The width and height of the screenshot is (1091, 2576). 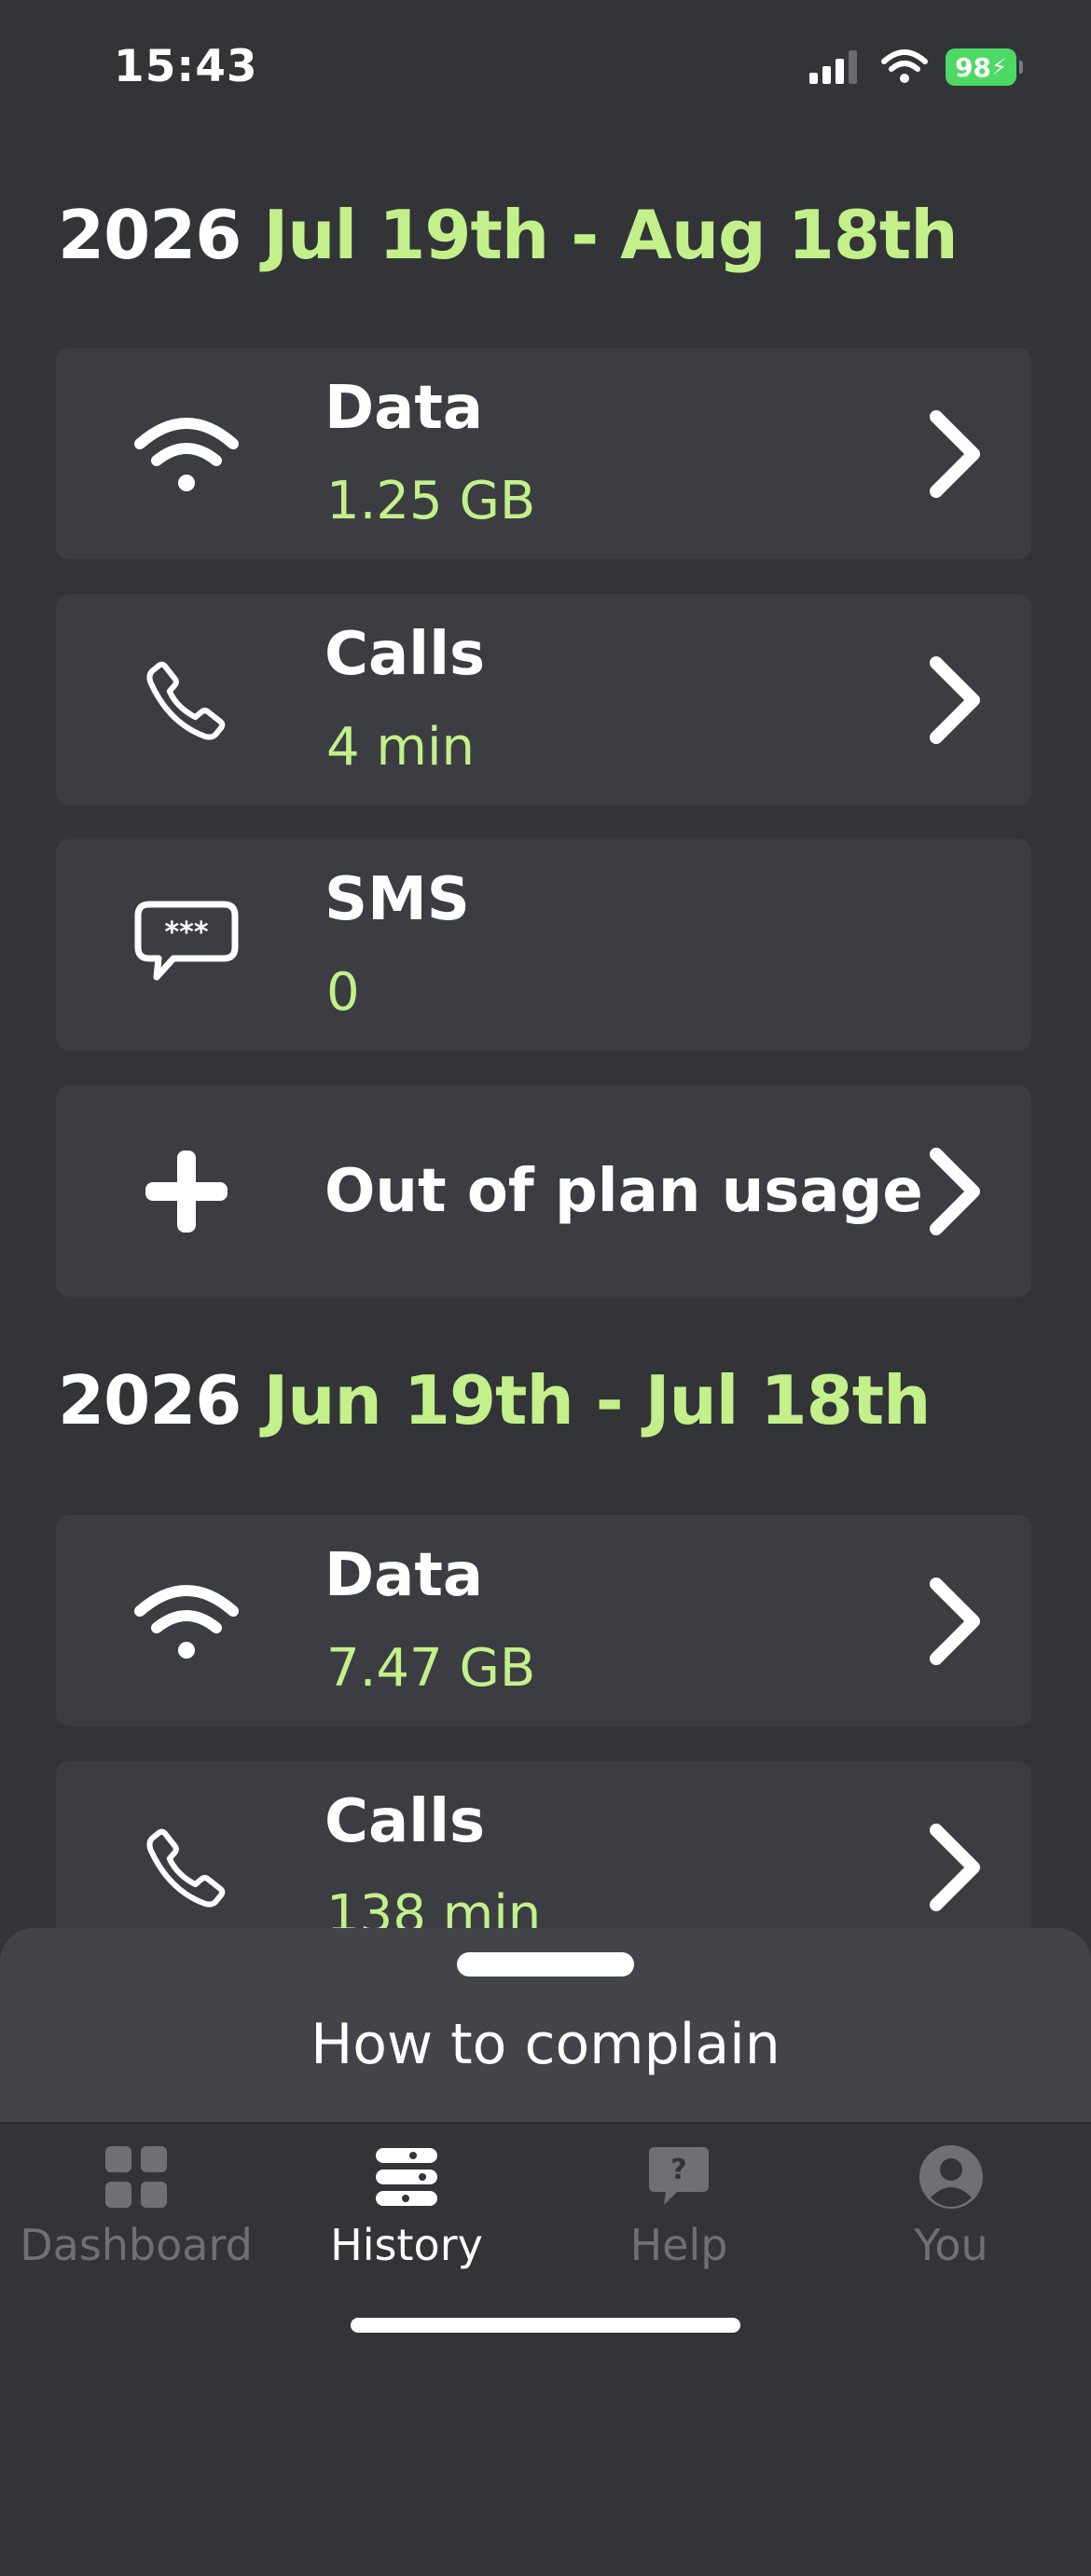 I want to click on tab-label: History, so click(x=406, y=2245).